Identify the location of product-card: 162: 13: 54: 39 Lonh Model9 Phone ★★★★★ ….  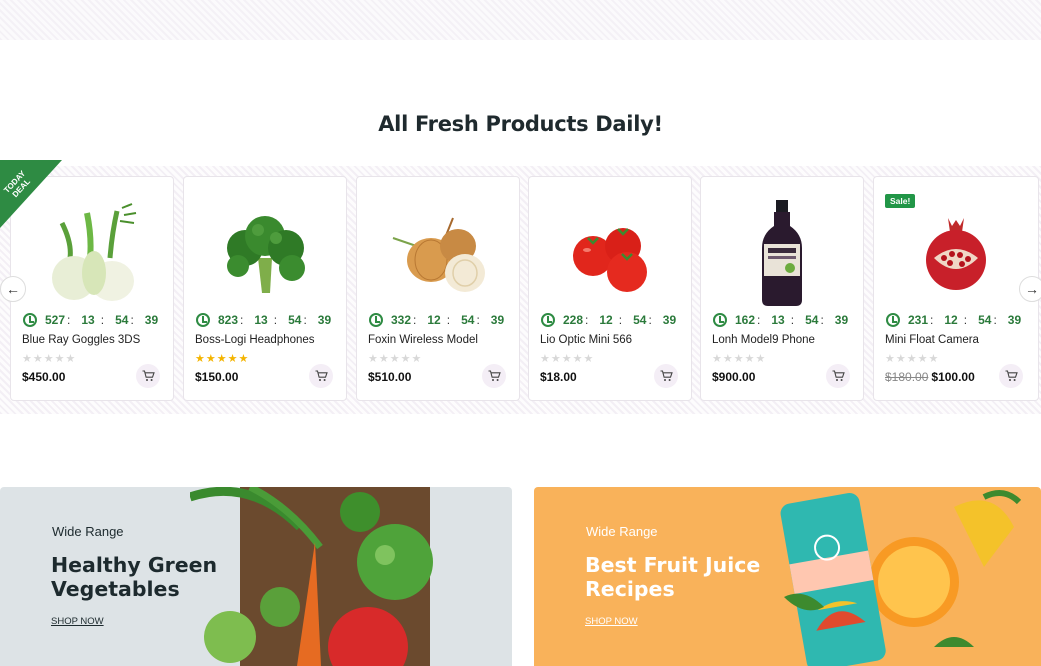
(782, 288).